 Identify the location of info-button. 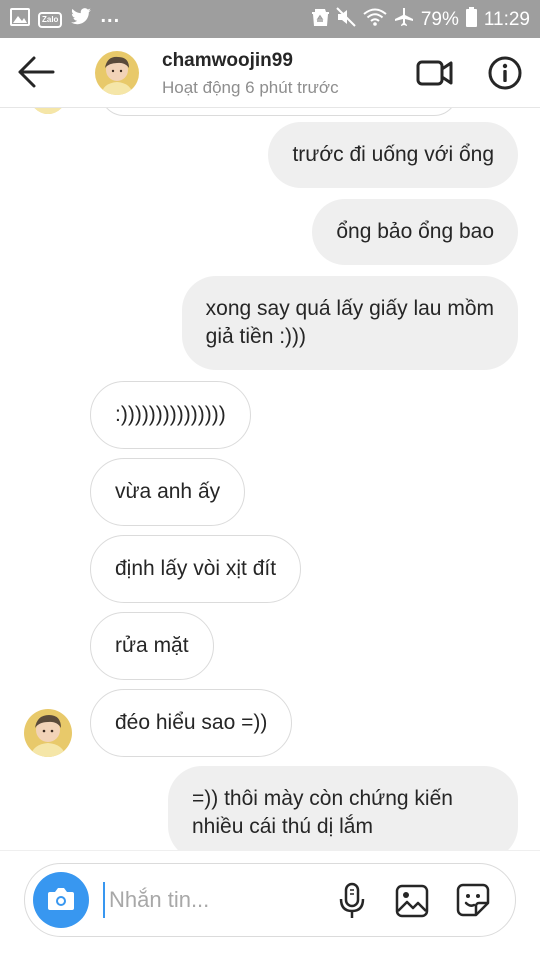
(505, 73).